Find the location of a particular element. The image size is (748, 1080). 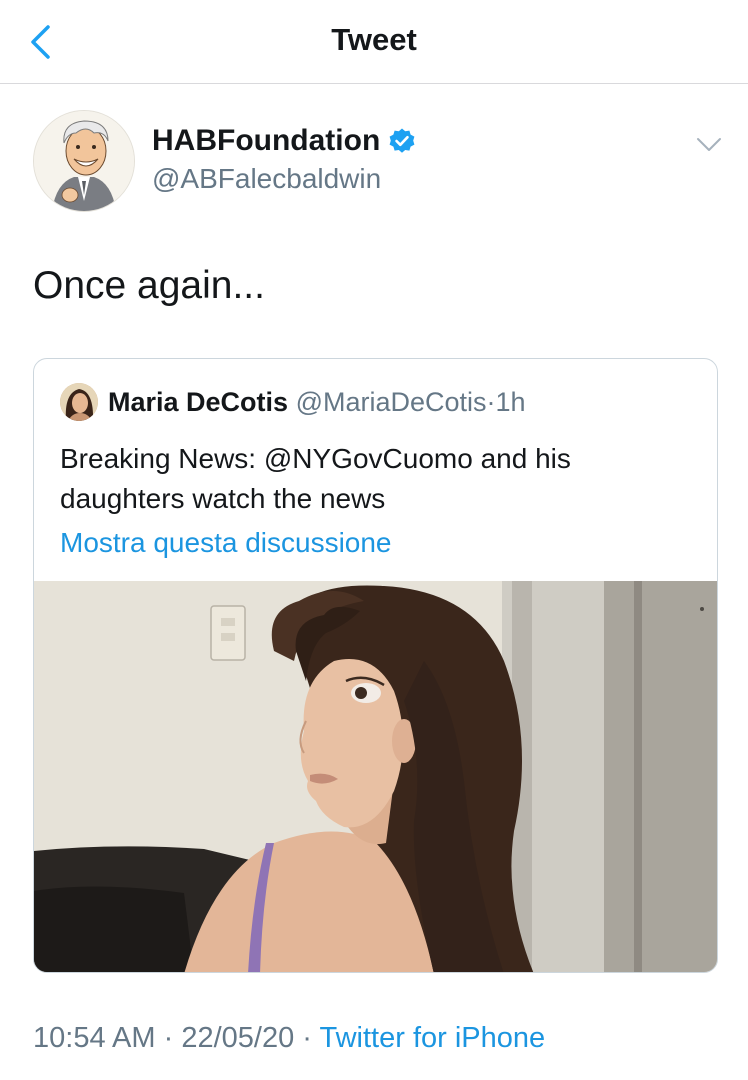

quoted-author-avatar is located at coordinates (79, 402).